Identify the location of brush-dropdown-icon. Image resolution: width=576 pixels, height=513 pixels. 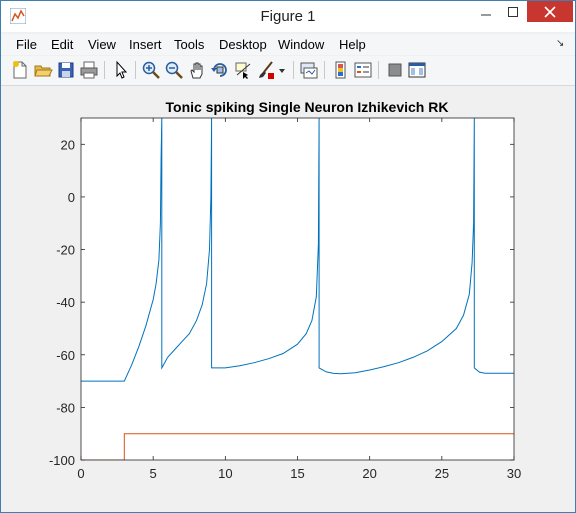
(282, 70).